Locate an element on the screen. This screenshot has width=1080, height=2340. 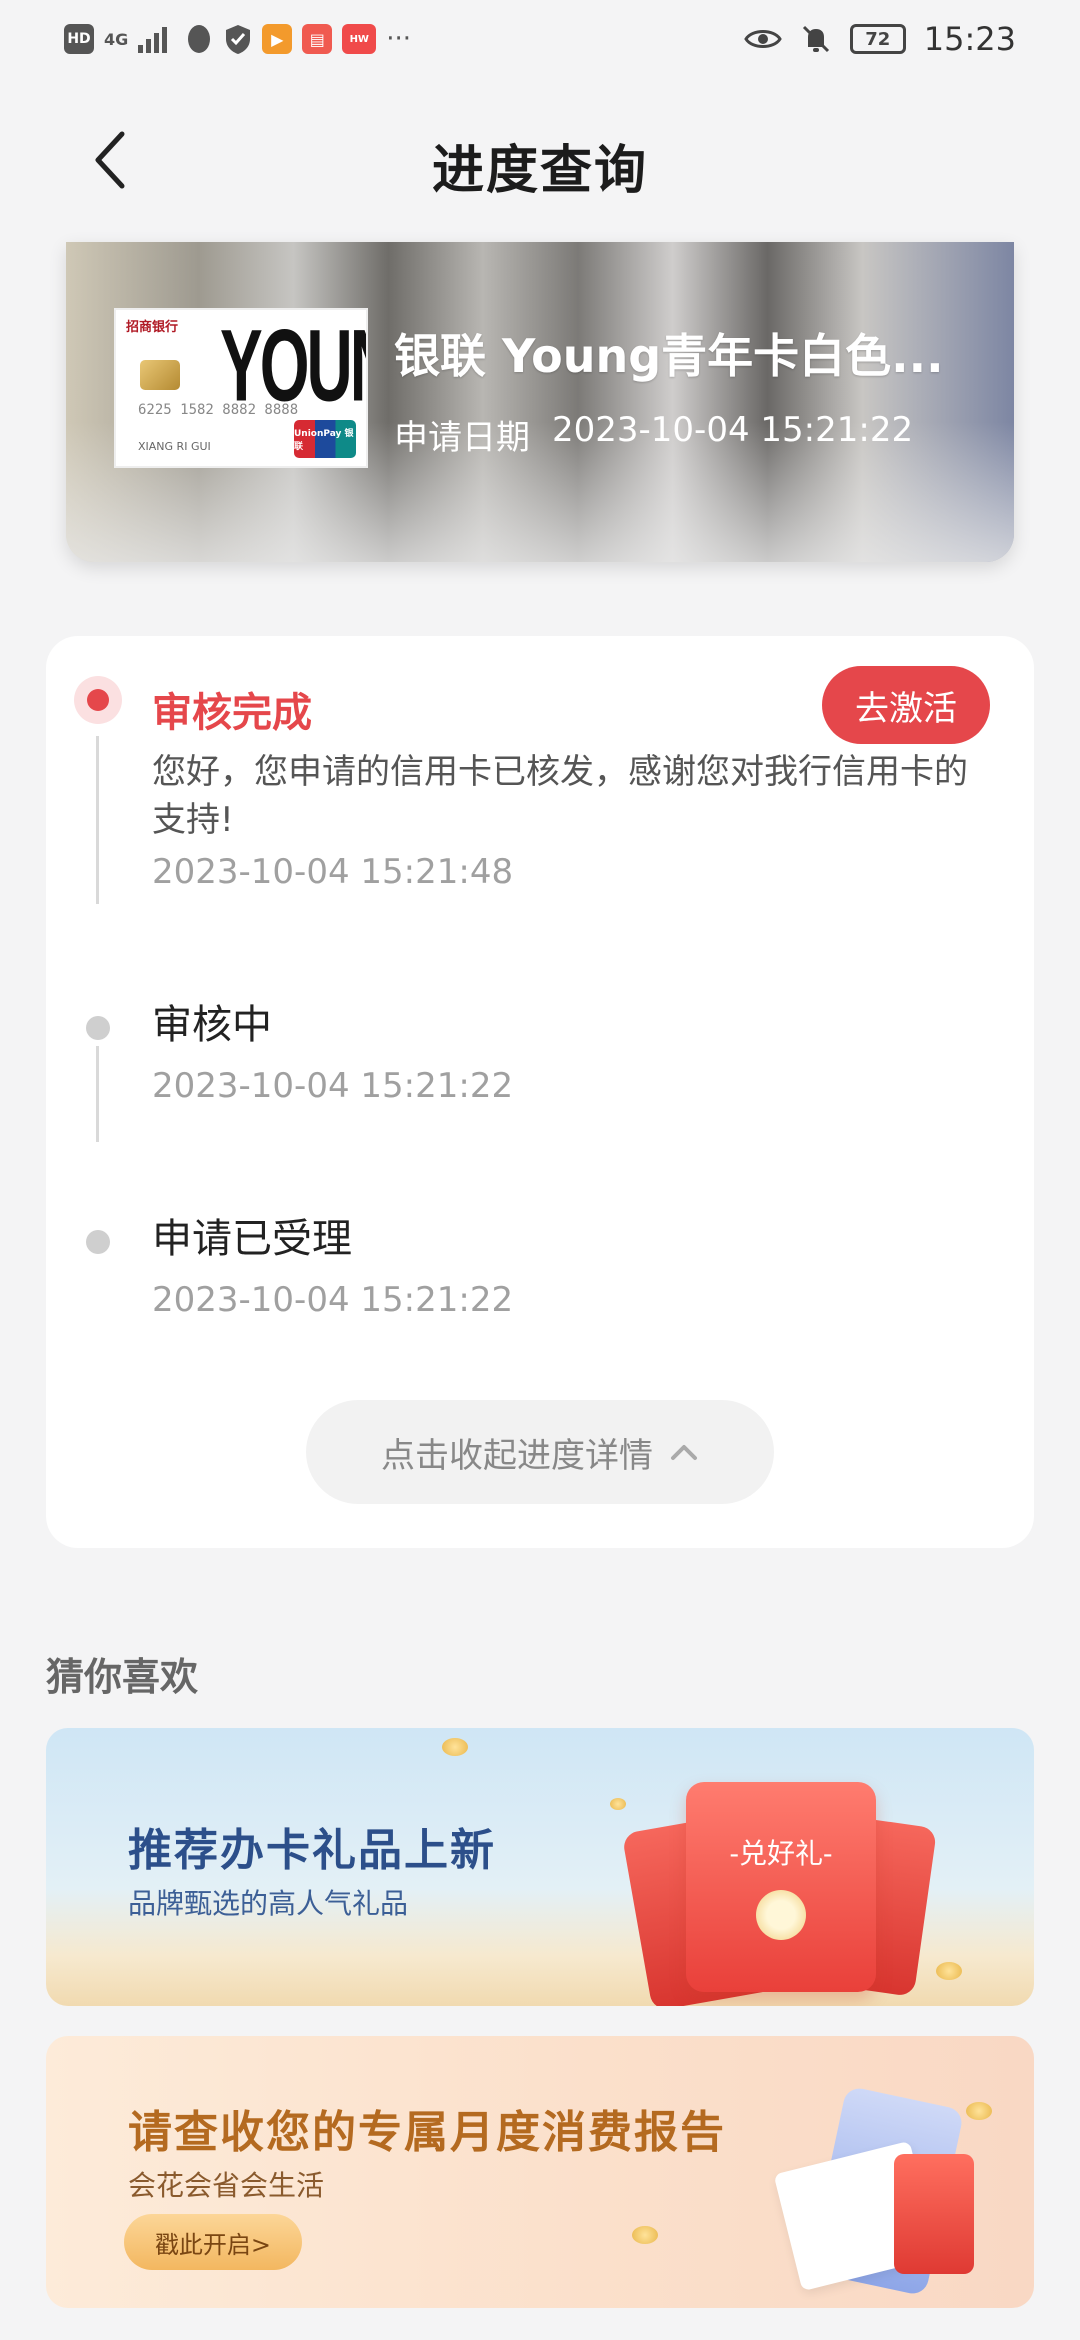
step-description: 您好，您申请的信用卡已核发，感谢您对我行信用卡的支持! is located at coordinates (560, 796).